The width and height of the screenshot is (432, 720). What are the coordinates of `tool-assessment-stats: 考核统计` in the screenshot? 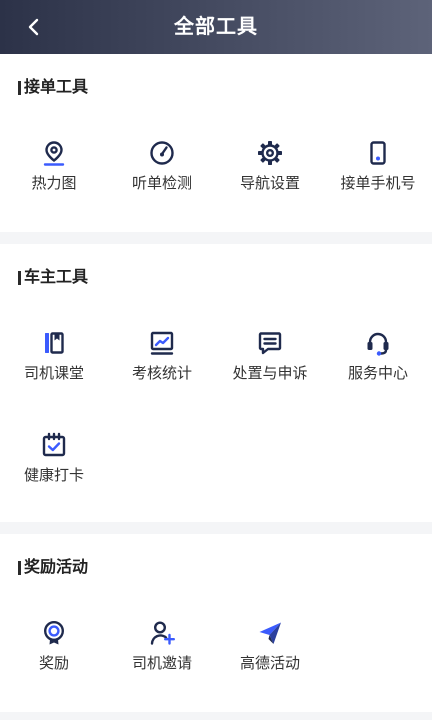 It's located at (162, 357).